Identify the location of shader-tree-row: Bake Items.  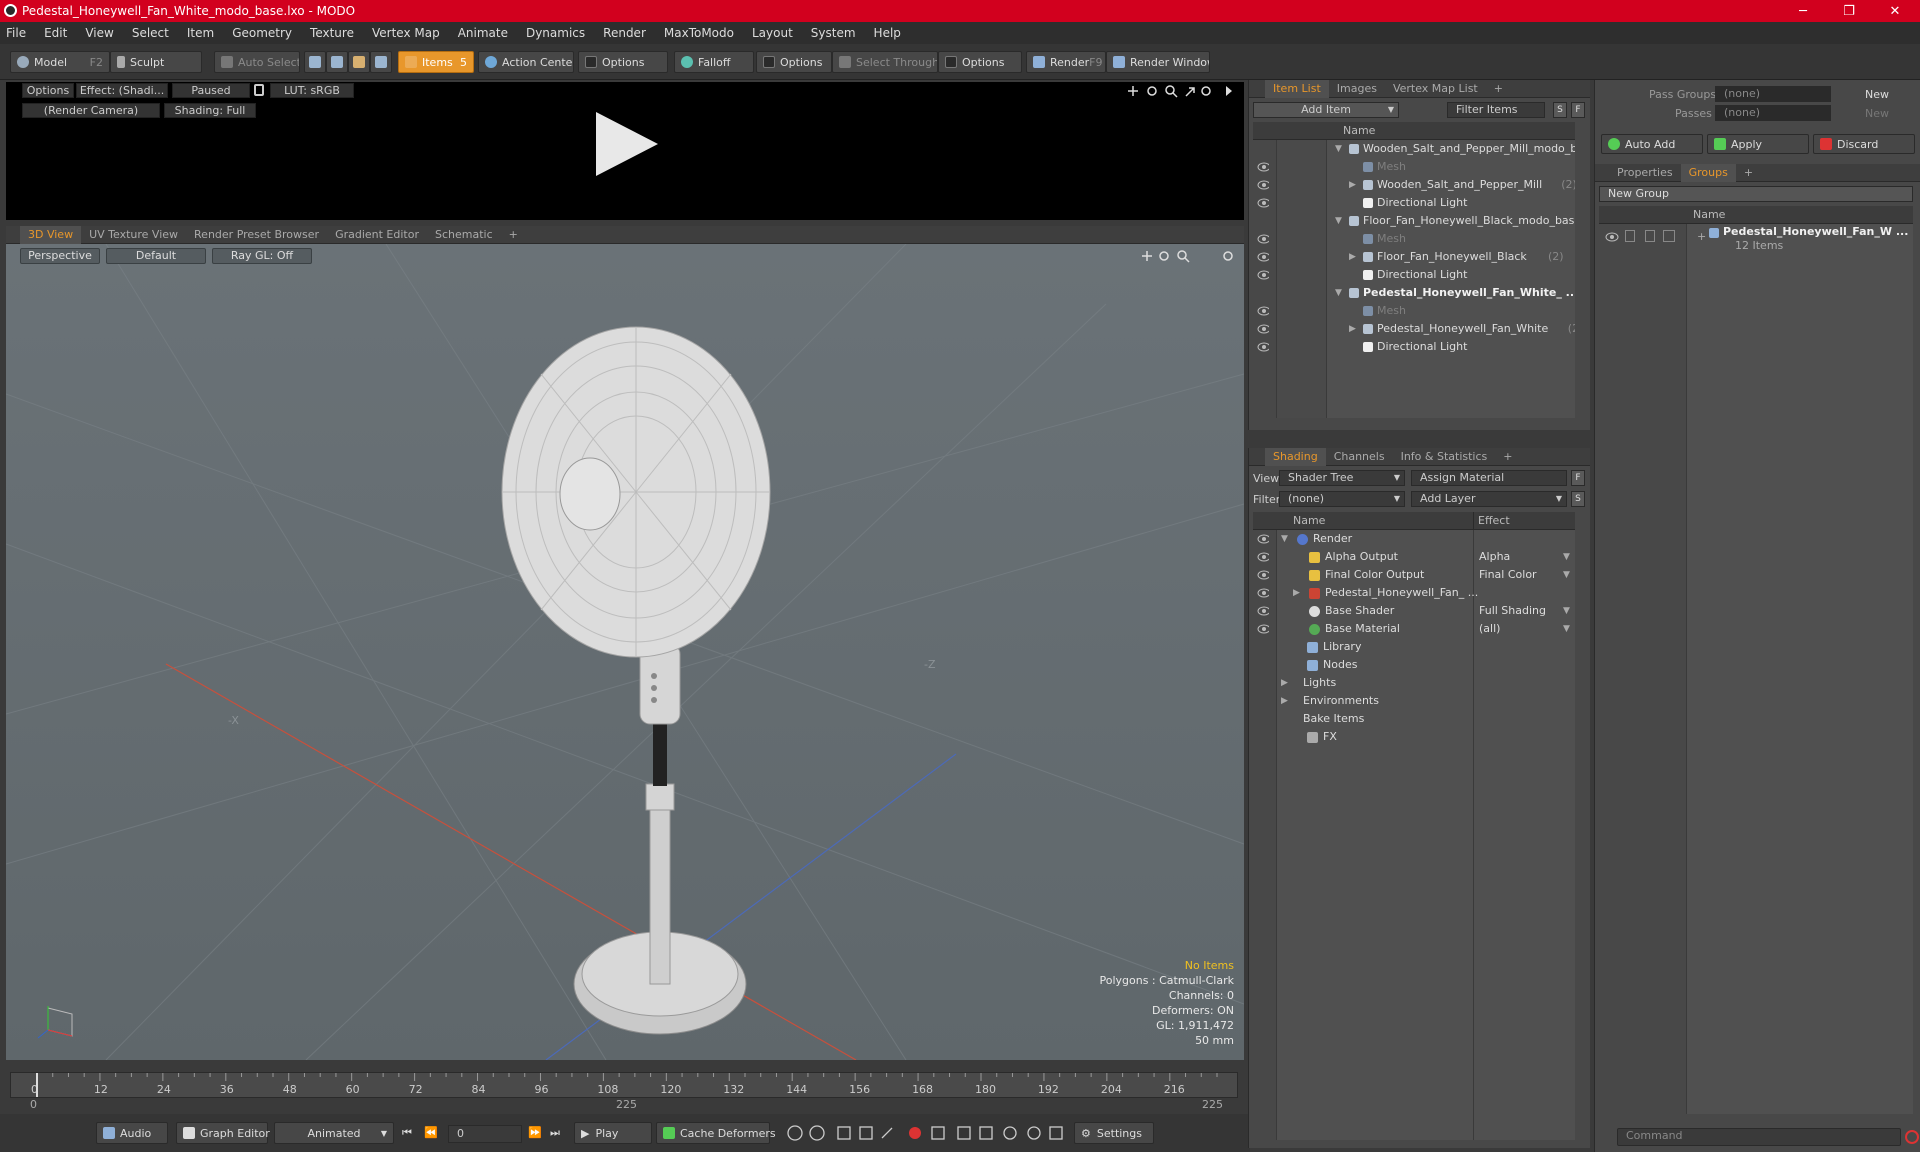
(1414, 719).